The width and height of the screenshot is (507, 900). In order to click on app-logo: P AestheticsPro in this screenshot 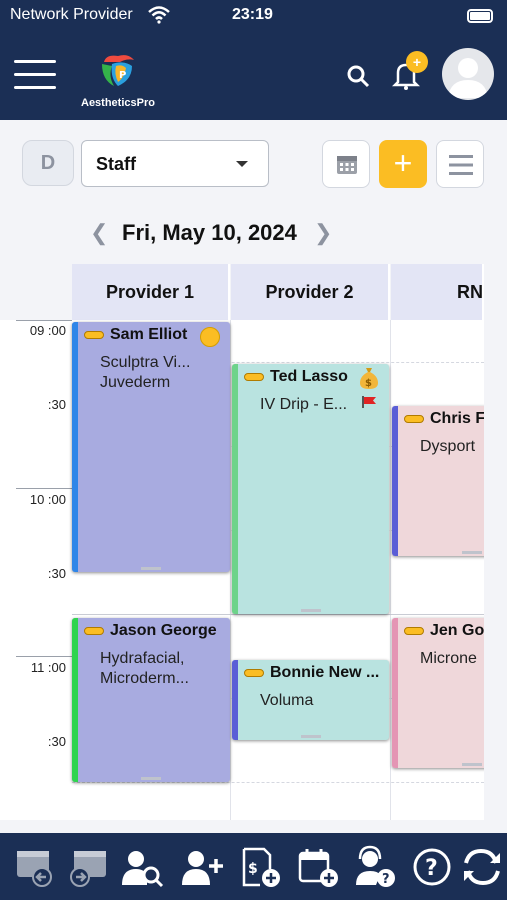, I will do `click(118, 80)`.